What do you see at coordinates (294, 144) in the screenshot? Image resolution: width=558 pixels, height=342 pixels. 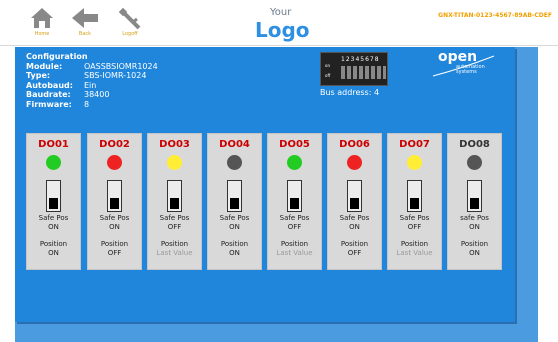 I see `output-name: DO05` at bounding box center [294, 144].